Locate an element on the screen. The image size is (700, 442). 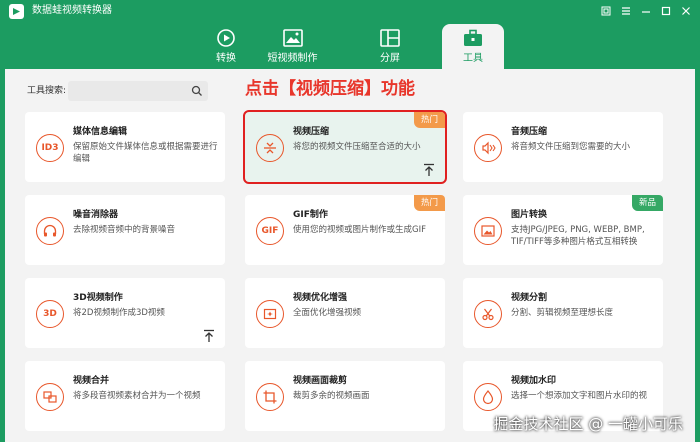
tool-title: 视频分割 is located at coordinates (529, 298).